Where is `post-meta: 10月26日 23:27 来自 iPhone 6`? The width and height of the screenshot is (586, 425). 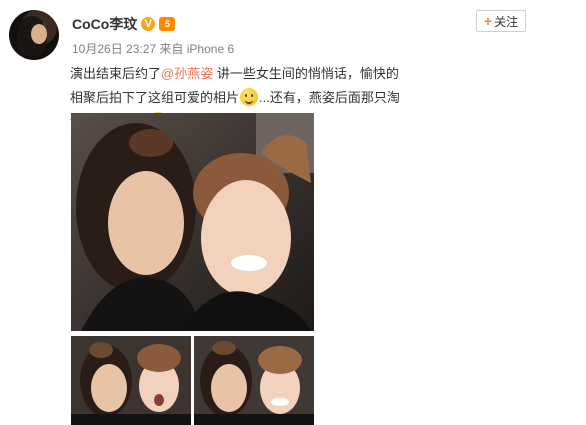 post-meta: 10月26日 23:27 来自 iPhone 6 is located at coordinates (153, 48).